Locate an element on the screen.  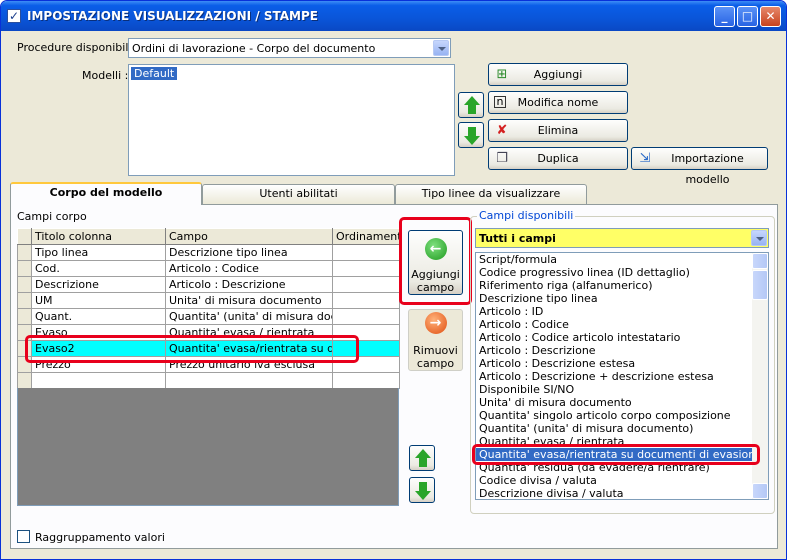
scroll-up-icon is located at coordinates (760, 261).